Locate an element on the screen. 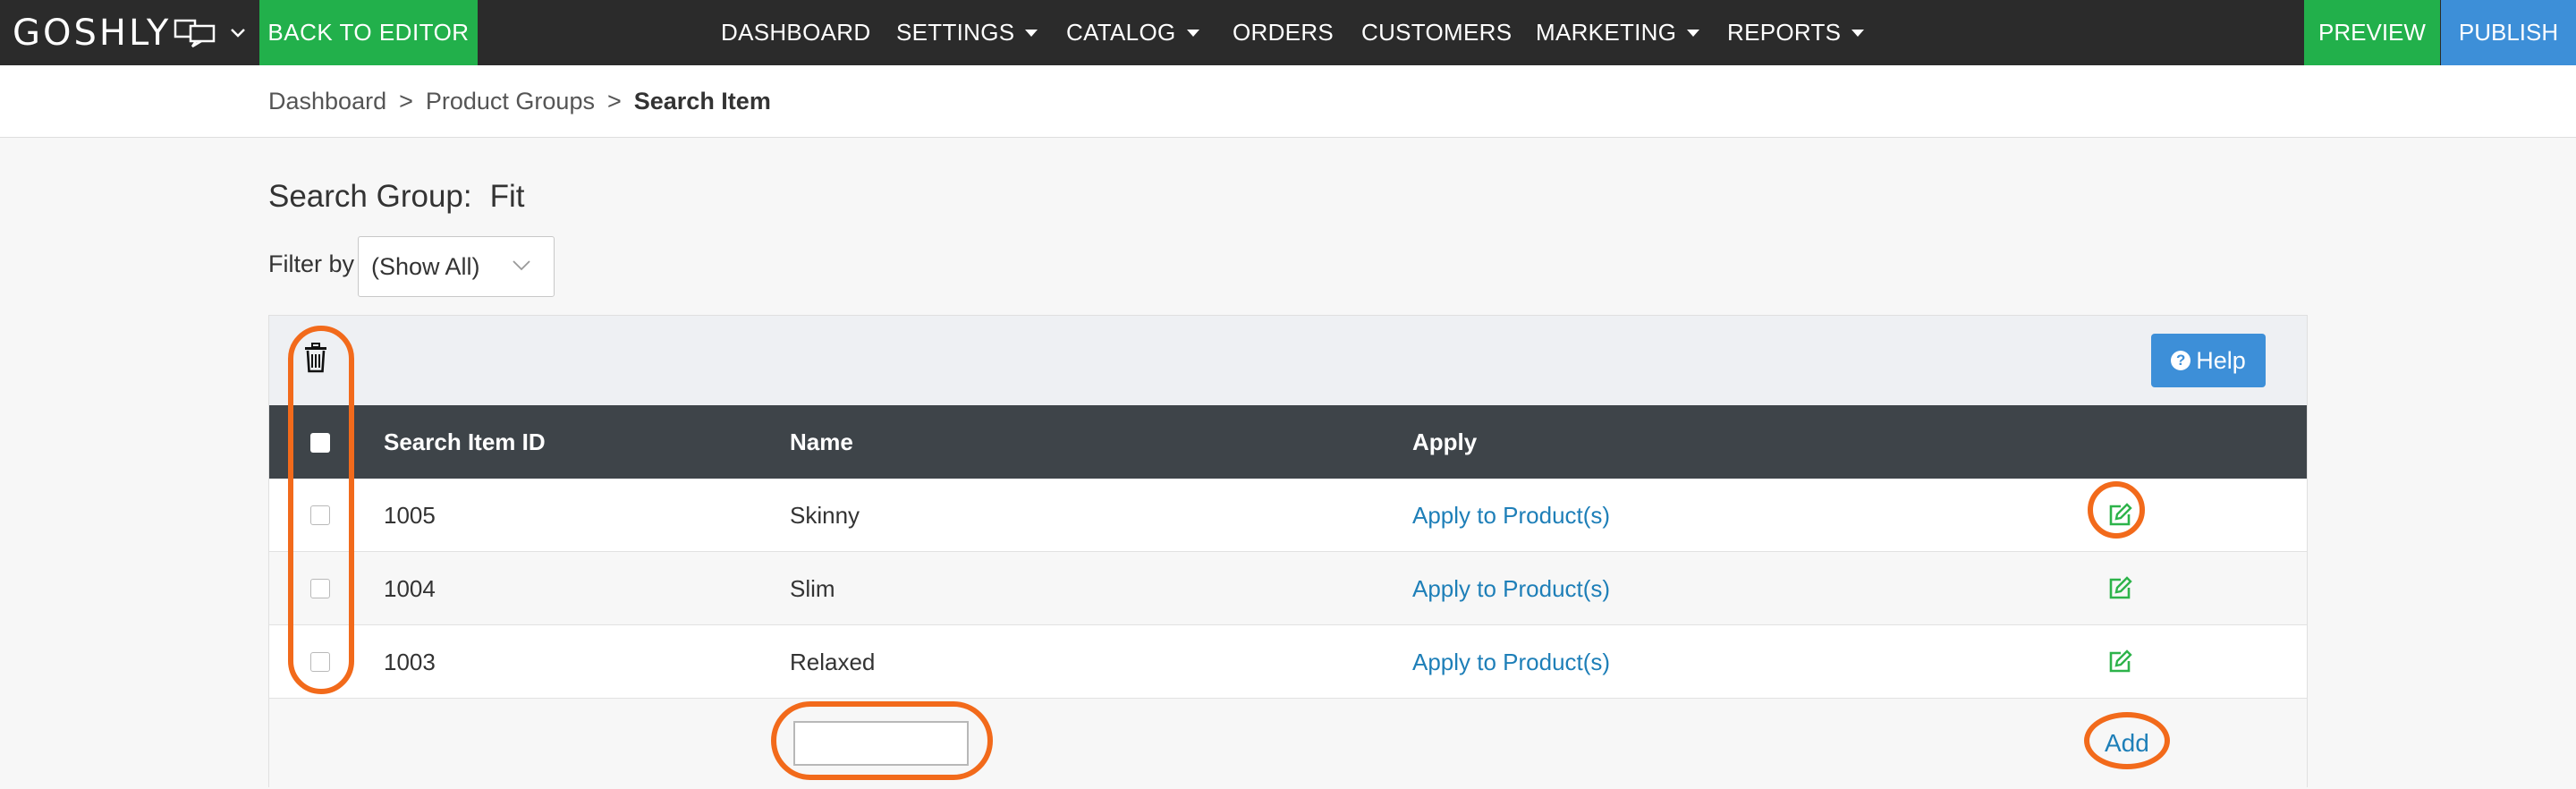 The width and height of the screenshot is (2576, 789). nav-dashboard: DASHBOARD is located at coordinates (795, 32).